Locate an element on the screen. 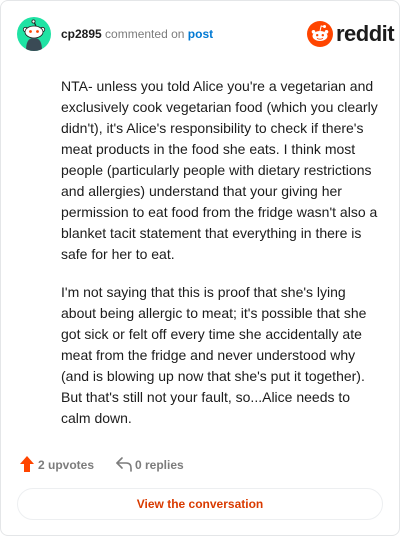  comment-byline: cp2895 commented on post is located at coordinates (137, 34).